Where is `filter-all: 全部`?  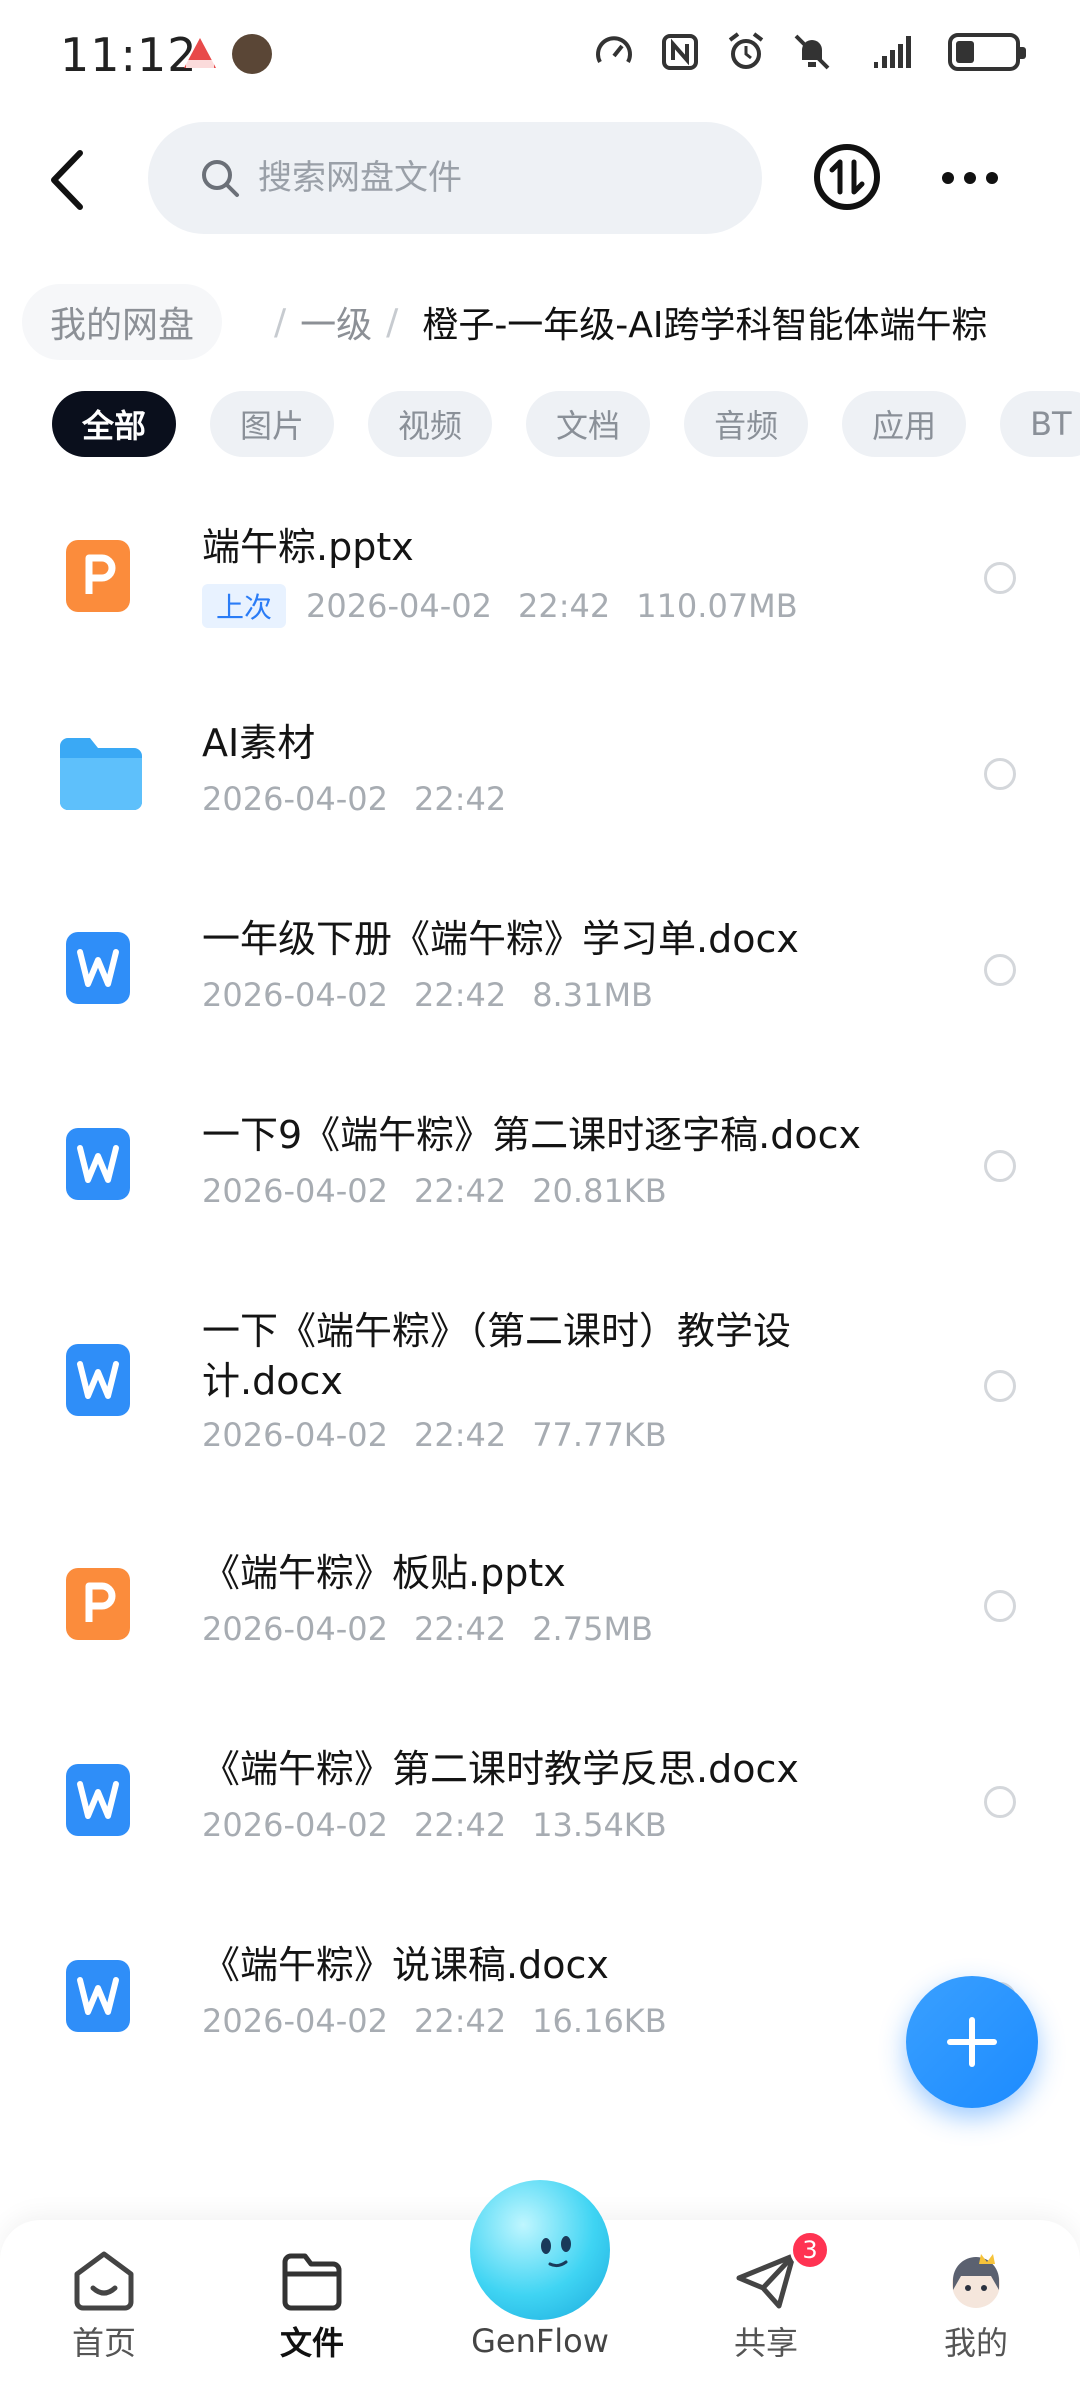 filter-all: 全部 is located at coordinates (114, 424).